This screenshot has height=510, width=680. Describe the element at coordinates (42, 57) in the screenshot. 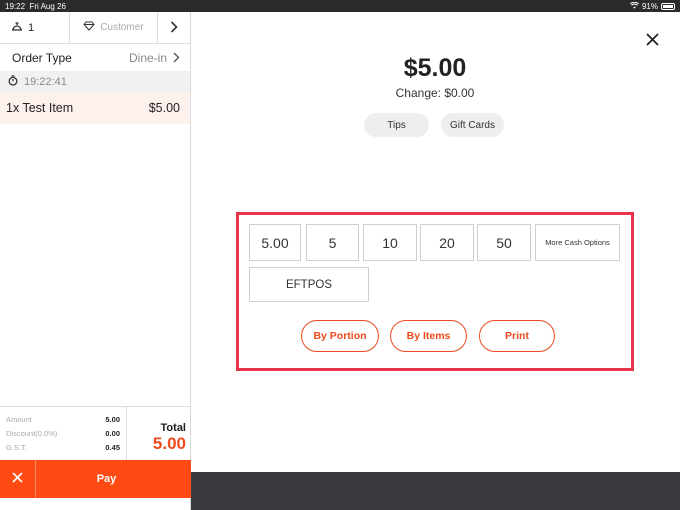

I see `order-type-label: Order Type` at that location.